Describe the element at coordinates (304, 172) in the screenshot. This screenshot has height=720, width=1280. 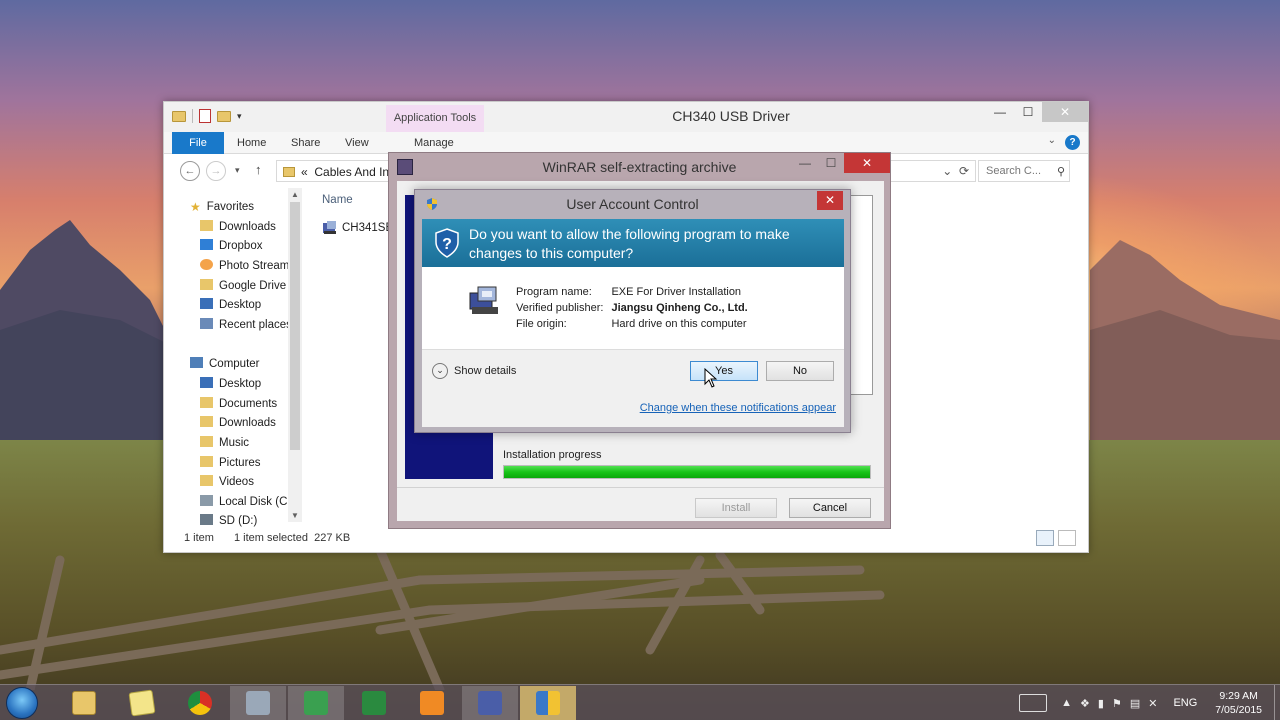
I see `address-overflow: «` at that location.